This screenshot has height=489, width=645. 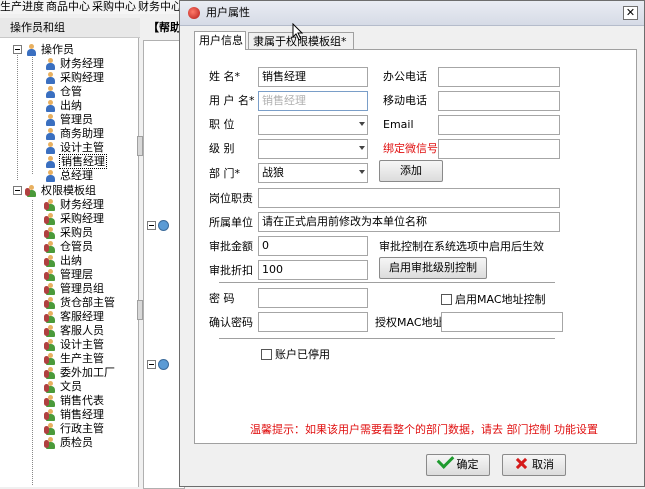 I want to click on tree-item-group: 设计主管, so click(x=74, y=344).